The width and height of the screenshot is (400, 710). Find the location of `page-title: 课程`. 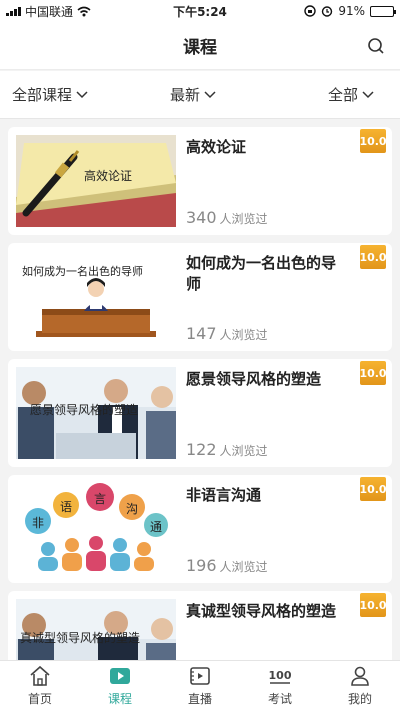

page-title: 课程 is located at coordinates (200, 48).